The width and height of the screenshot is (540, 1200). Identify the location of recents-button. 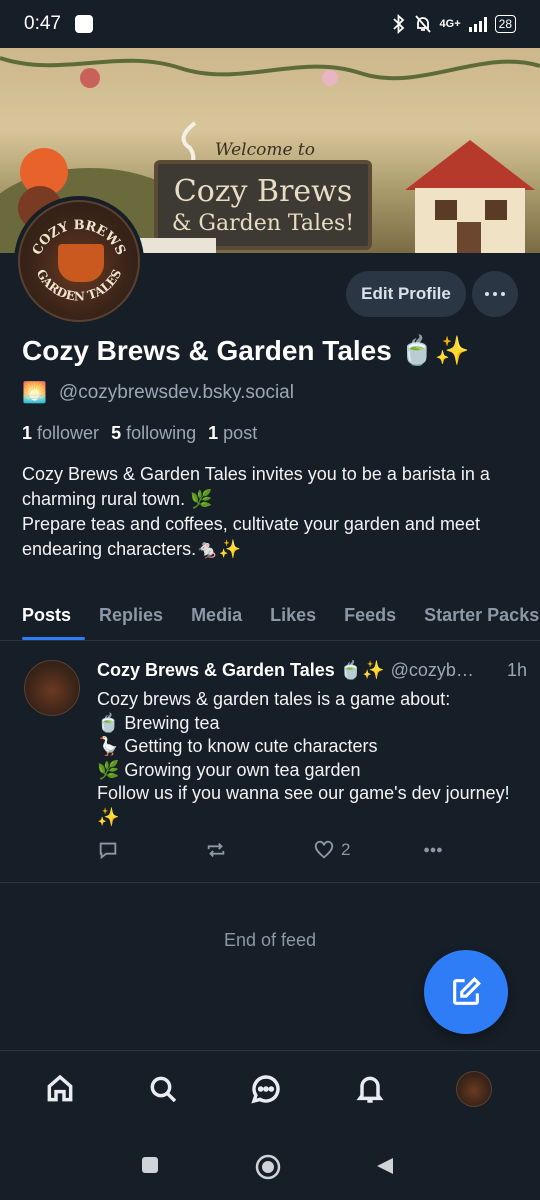
(150, 1167).